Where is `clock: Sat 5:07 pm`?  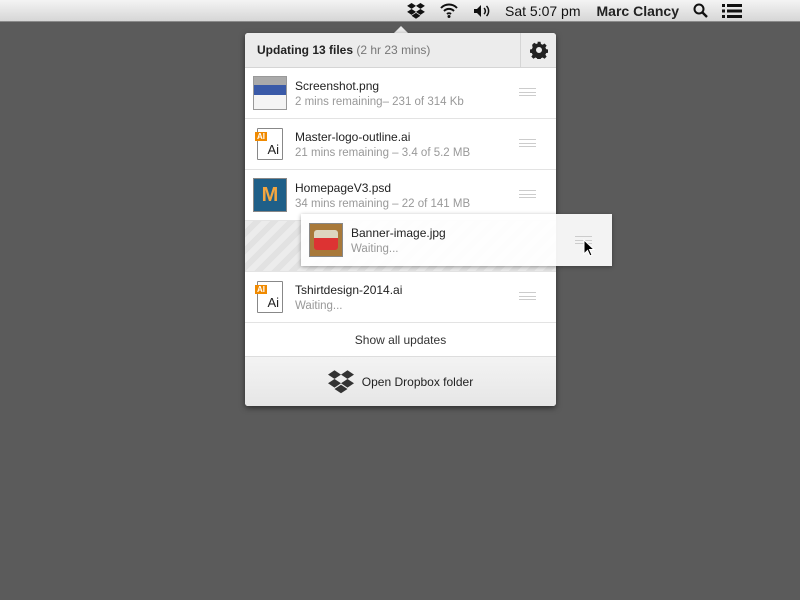 clock: Sat 5:07 pm is located at coordinates (543, 11).